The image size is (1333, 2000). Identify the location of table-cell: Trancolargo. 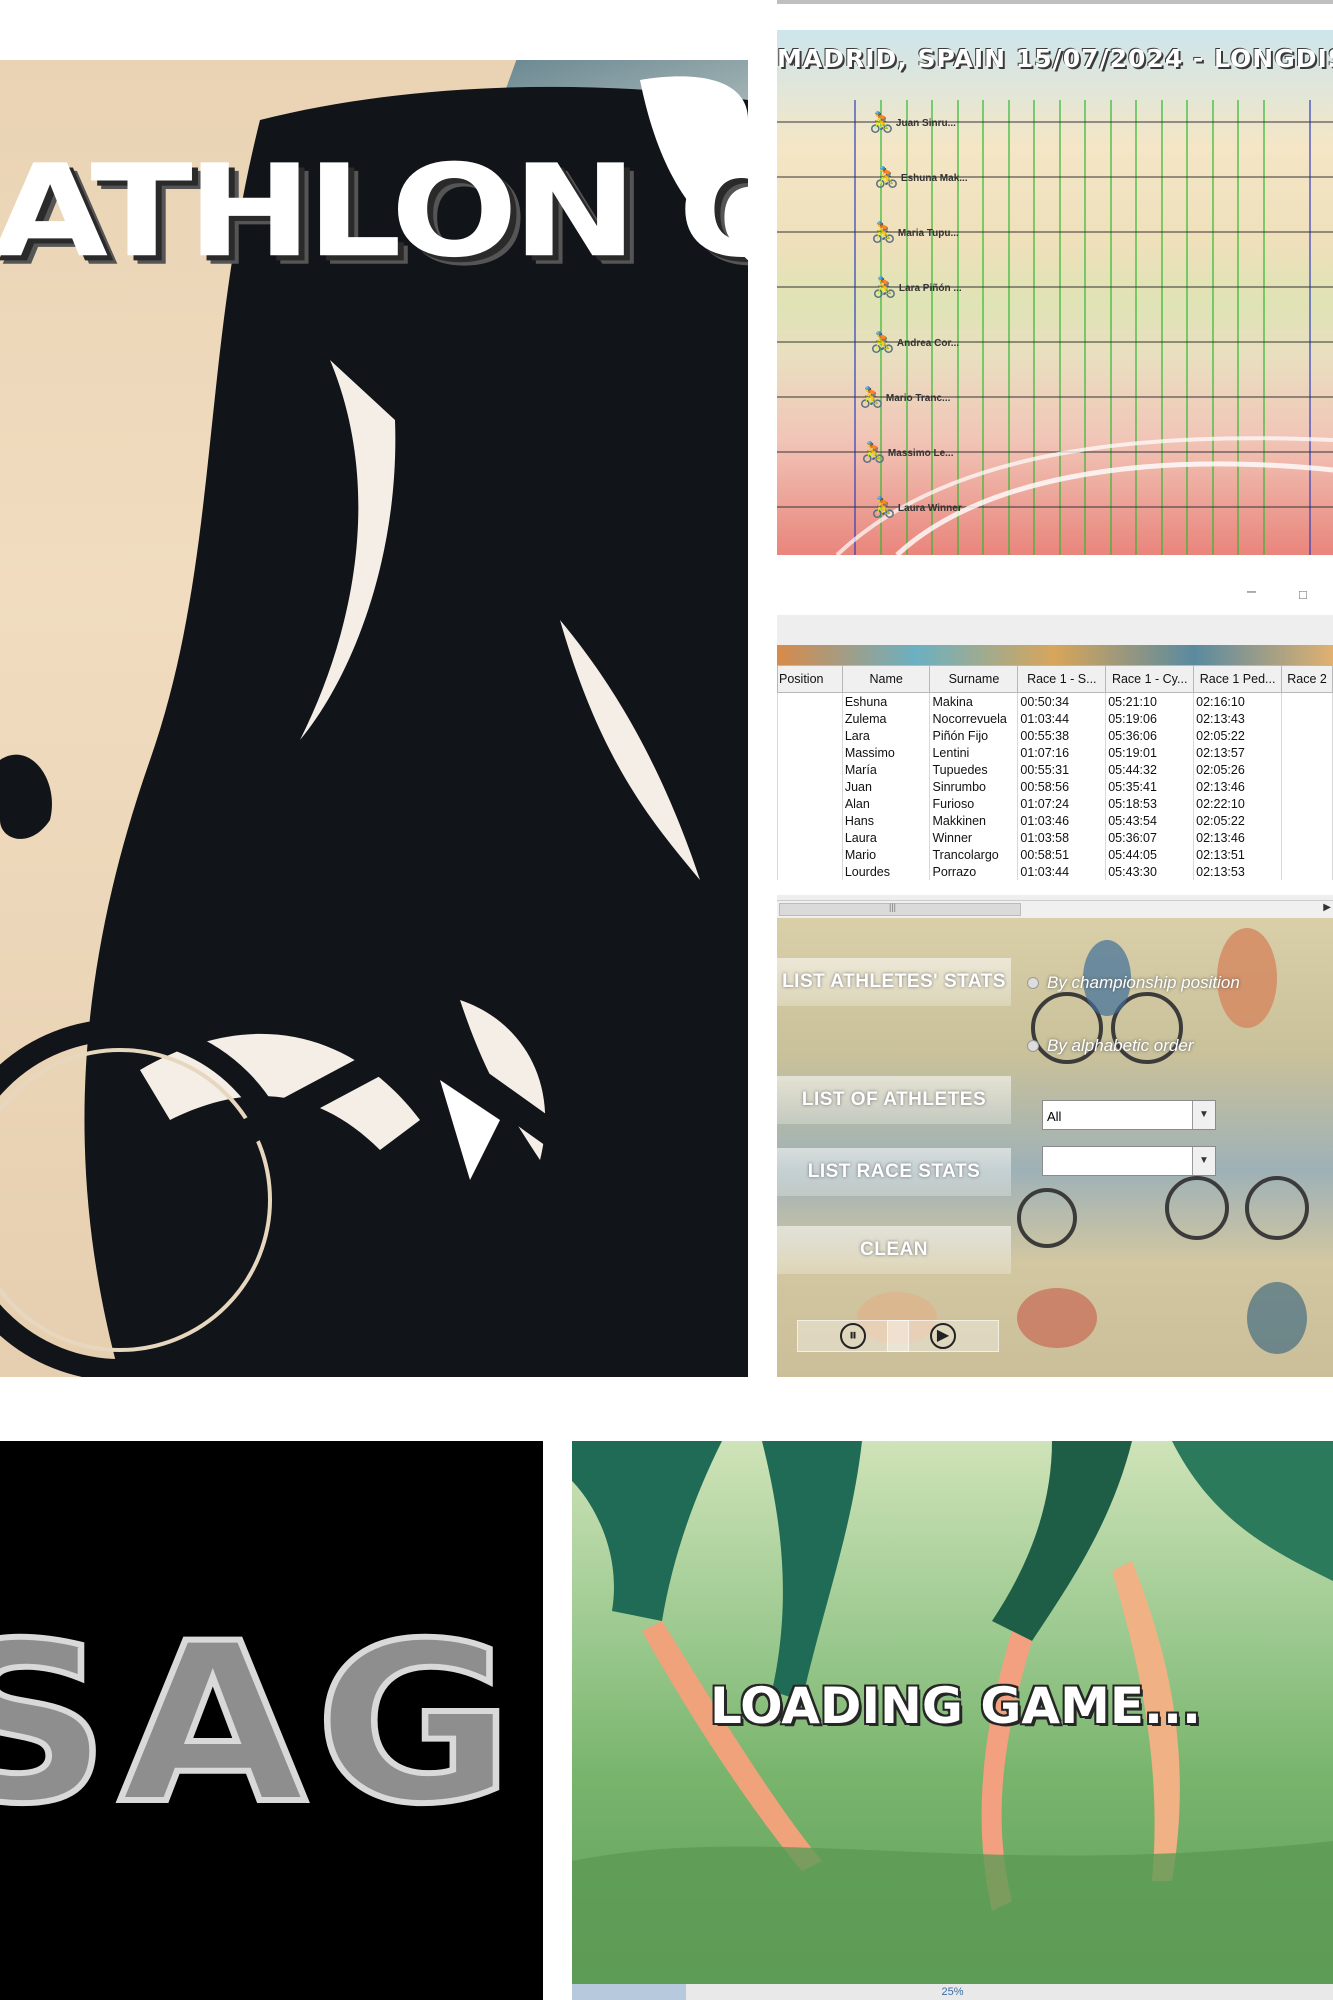
(974, 854).